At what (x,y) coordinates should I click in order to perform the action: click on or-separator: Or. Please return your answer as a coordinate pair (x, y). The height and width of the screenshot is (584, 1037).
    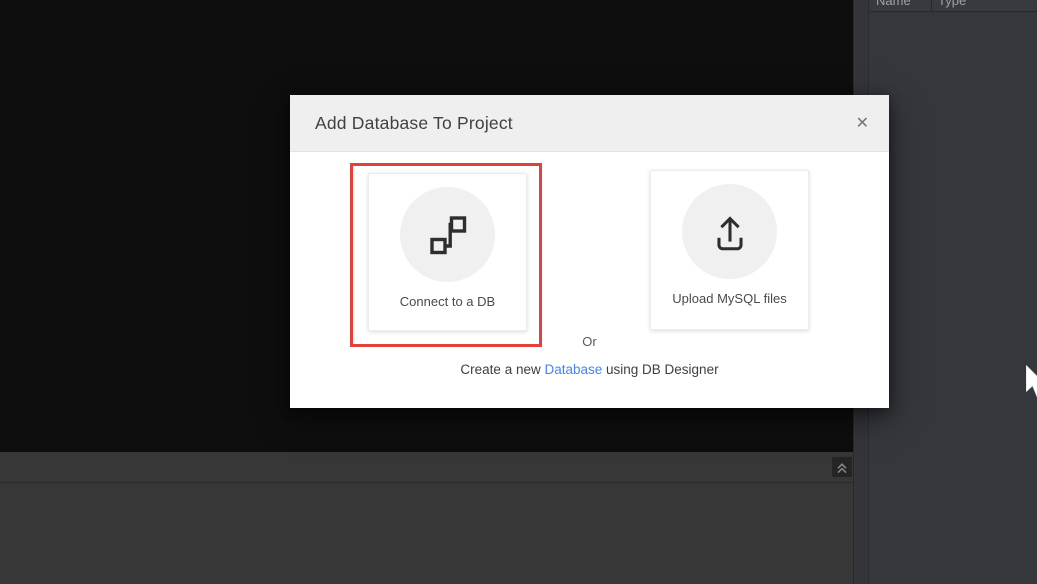
    Looking at the image, I should click on (589, 341).